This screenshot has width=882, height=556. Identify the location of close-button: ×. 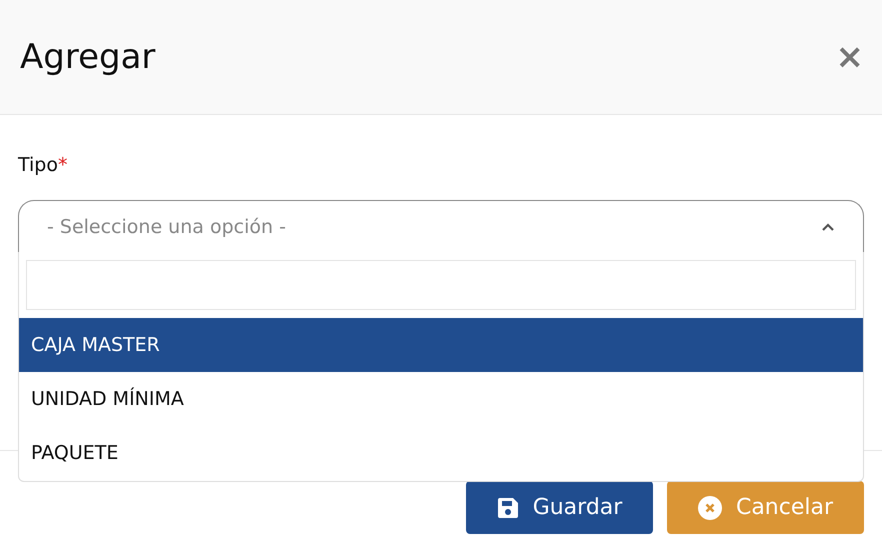
(850, 57).